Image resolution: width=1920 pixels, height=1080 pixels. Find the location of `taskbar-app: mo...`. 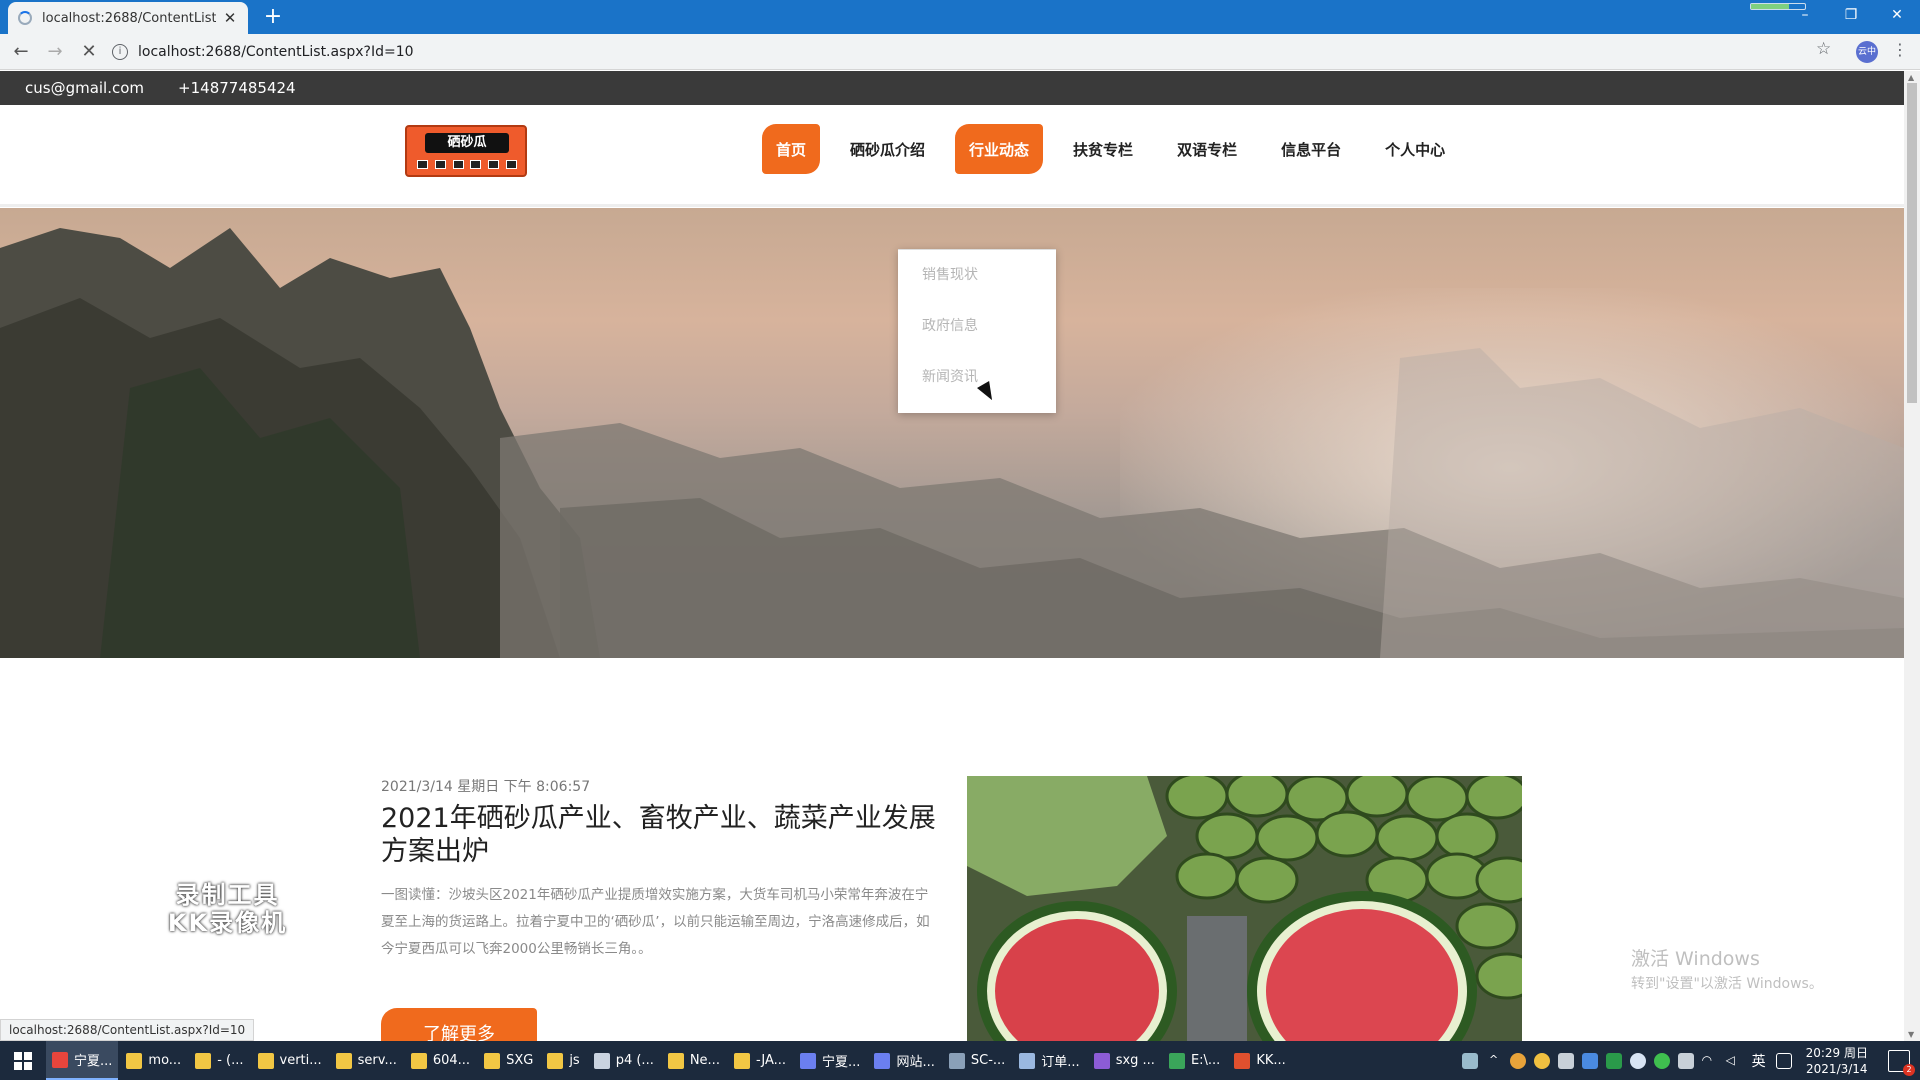

taskbar-app: mo... is located at coordinates (153, 1060).